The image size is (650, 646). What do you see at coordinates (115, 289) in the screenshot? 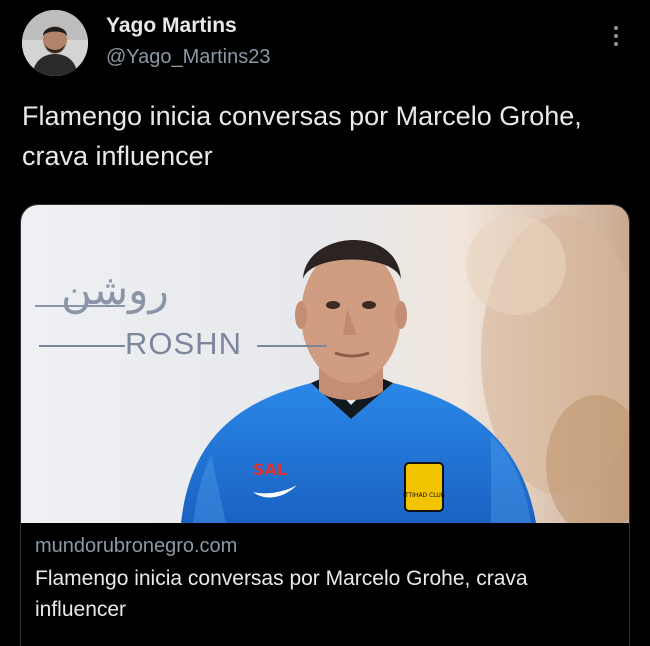
I see `sponsor-arabic: روشن` at bounding box center [115, 289].